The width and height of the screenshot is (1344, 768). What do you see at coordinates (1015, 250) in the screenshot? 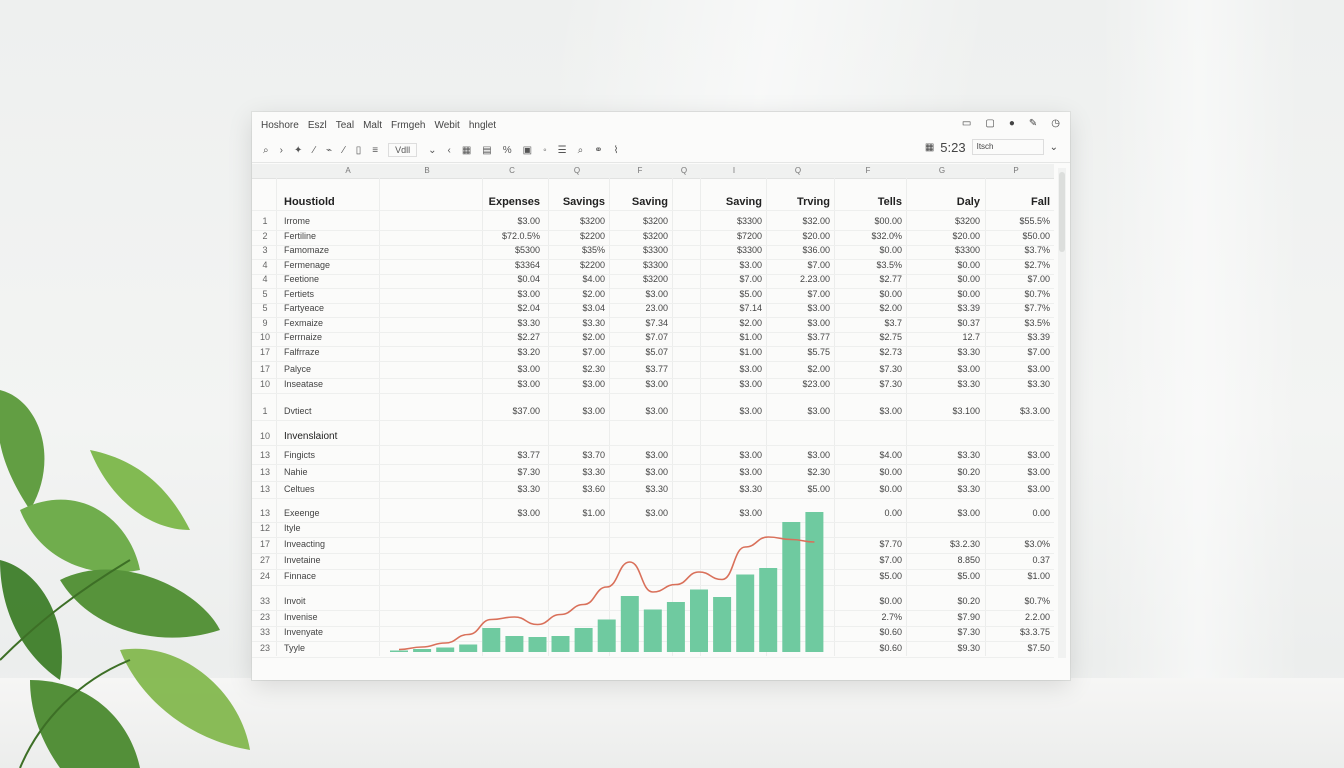
I see `table-cell: $3.7%` at bounding box center [1015, 250].